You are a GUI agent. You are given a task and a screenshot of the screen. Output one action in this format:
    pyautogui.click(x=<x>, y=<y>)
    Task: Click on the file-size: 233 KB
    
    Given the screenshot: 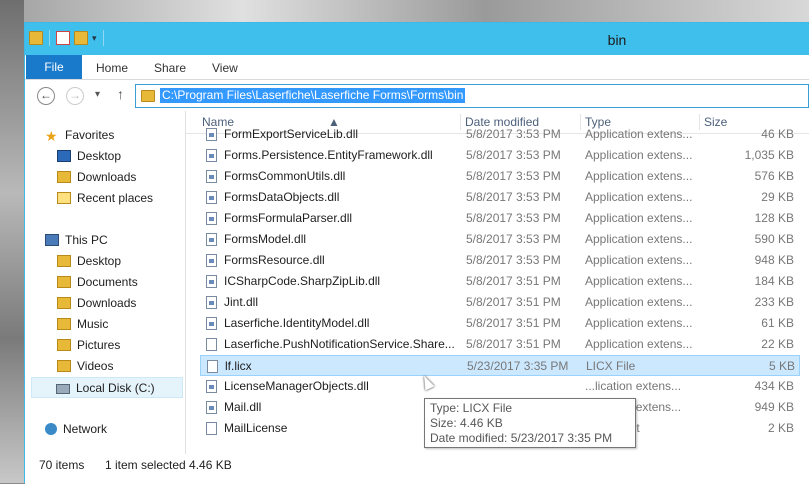 What is the action you would take?
    pyautogui.click(x=774, y=302)
    